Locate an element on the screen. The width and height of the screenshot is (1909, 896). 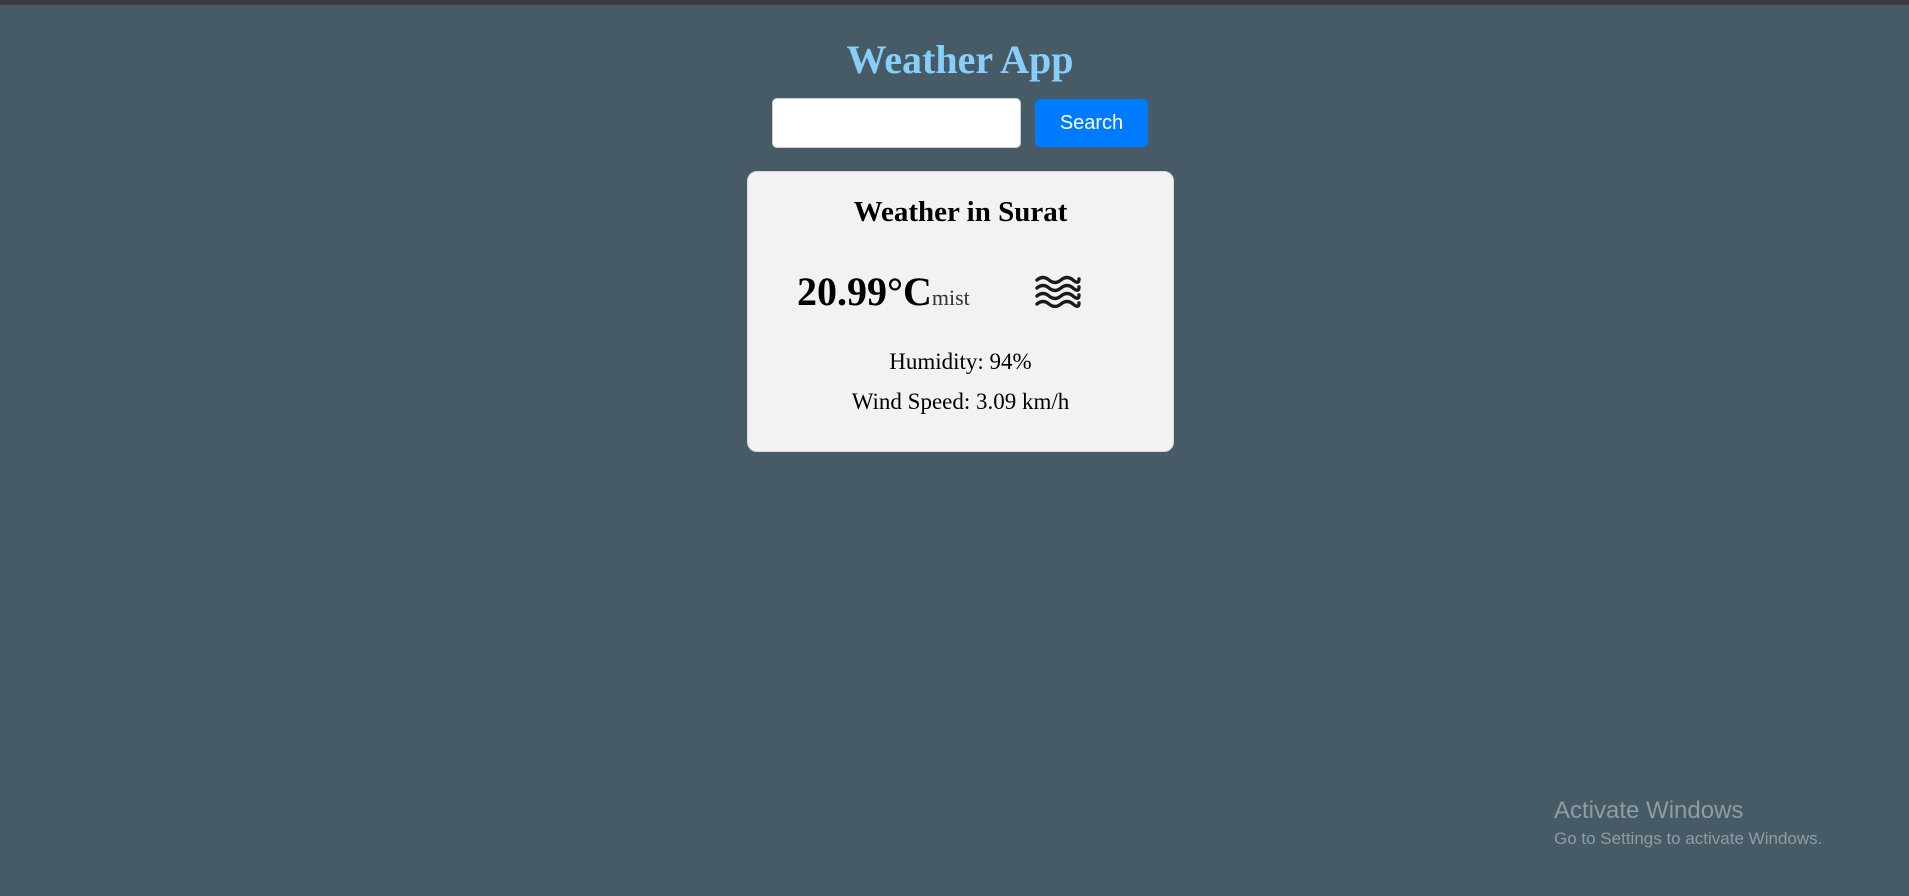
app-title: Weather App is located at coordinates (960, 59).